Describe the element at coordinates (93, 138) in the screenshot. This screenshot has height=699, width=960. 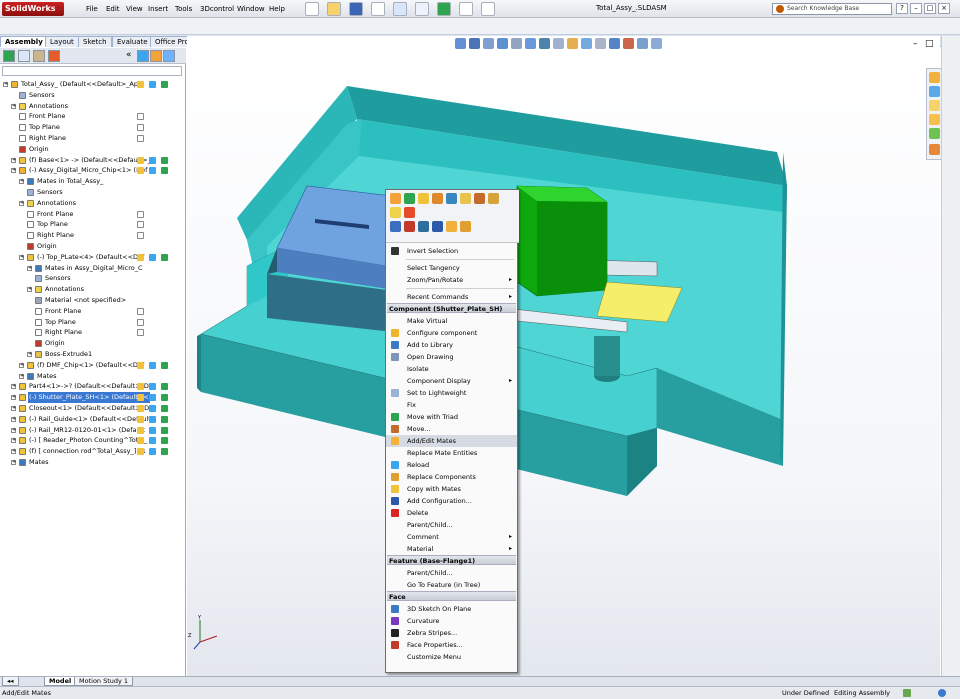
I see `tree-item: Right Plane` at that location.